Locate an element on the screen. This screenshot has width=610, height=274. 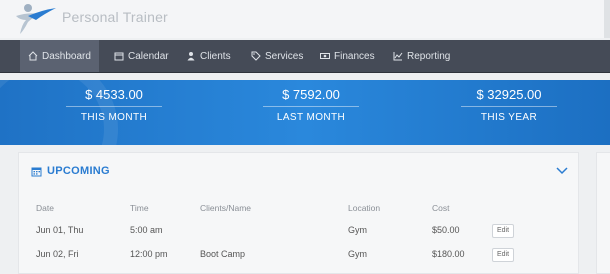
cell-cost: $180.00 is located at coordinates (448, 254).